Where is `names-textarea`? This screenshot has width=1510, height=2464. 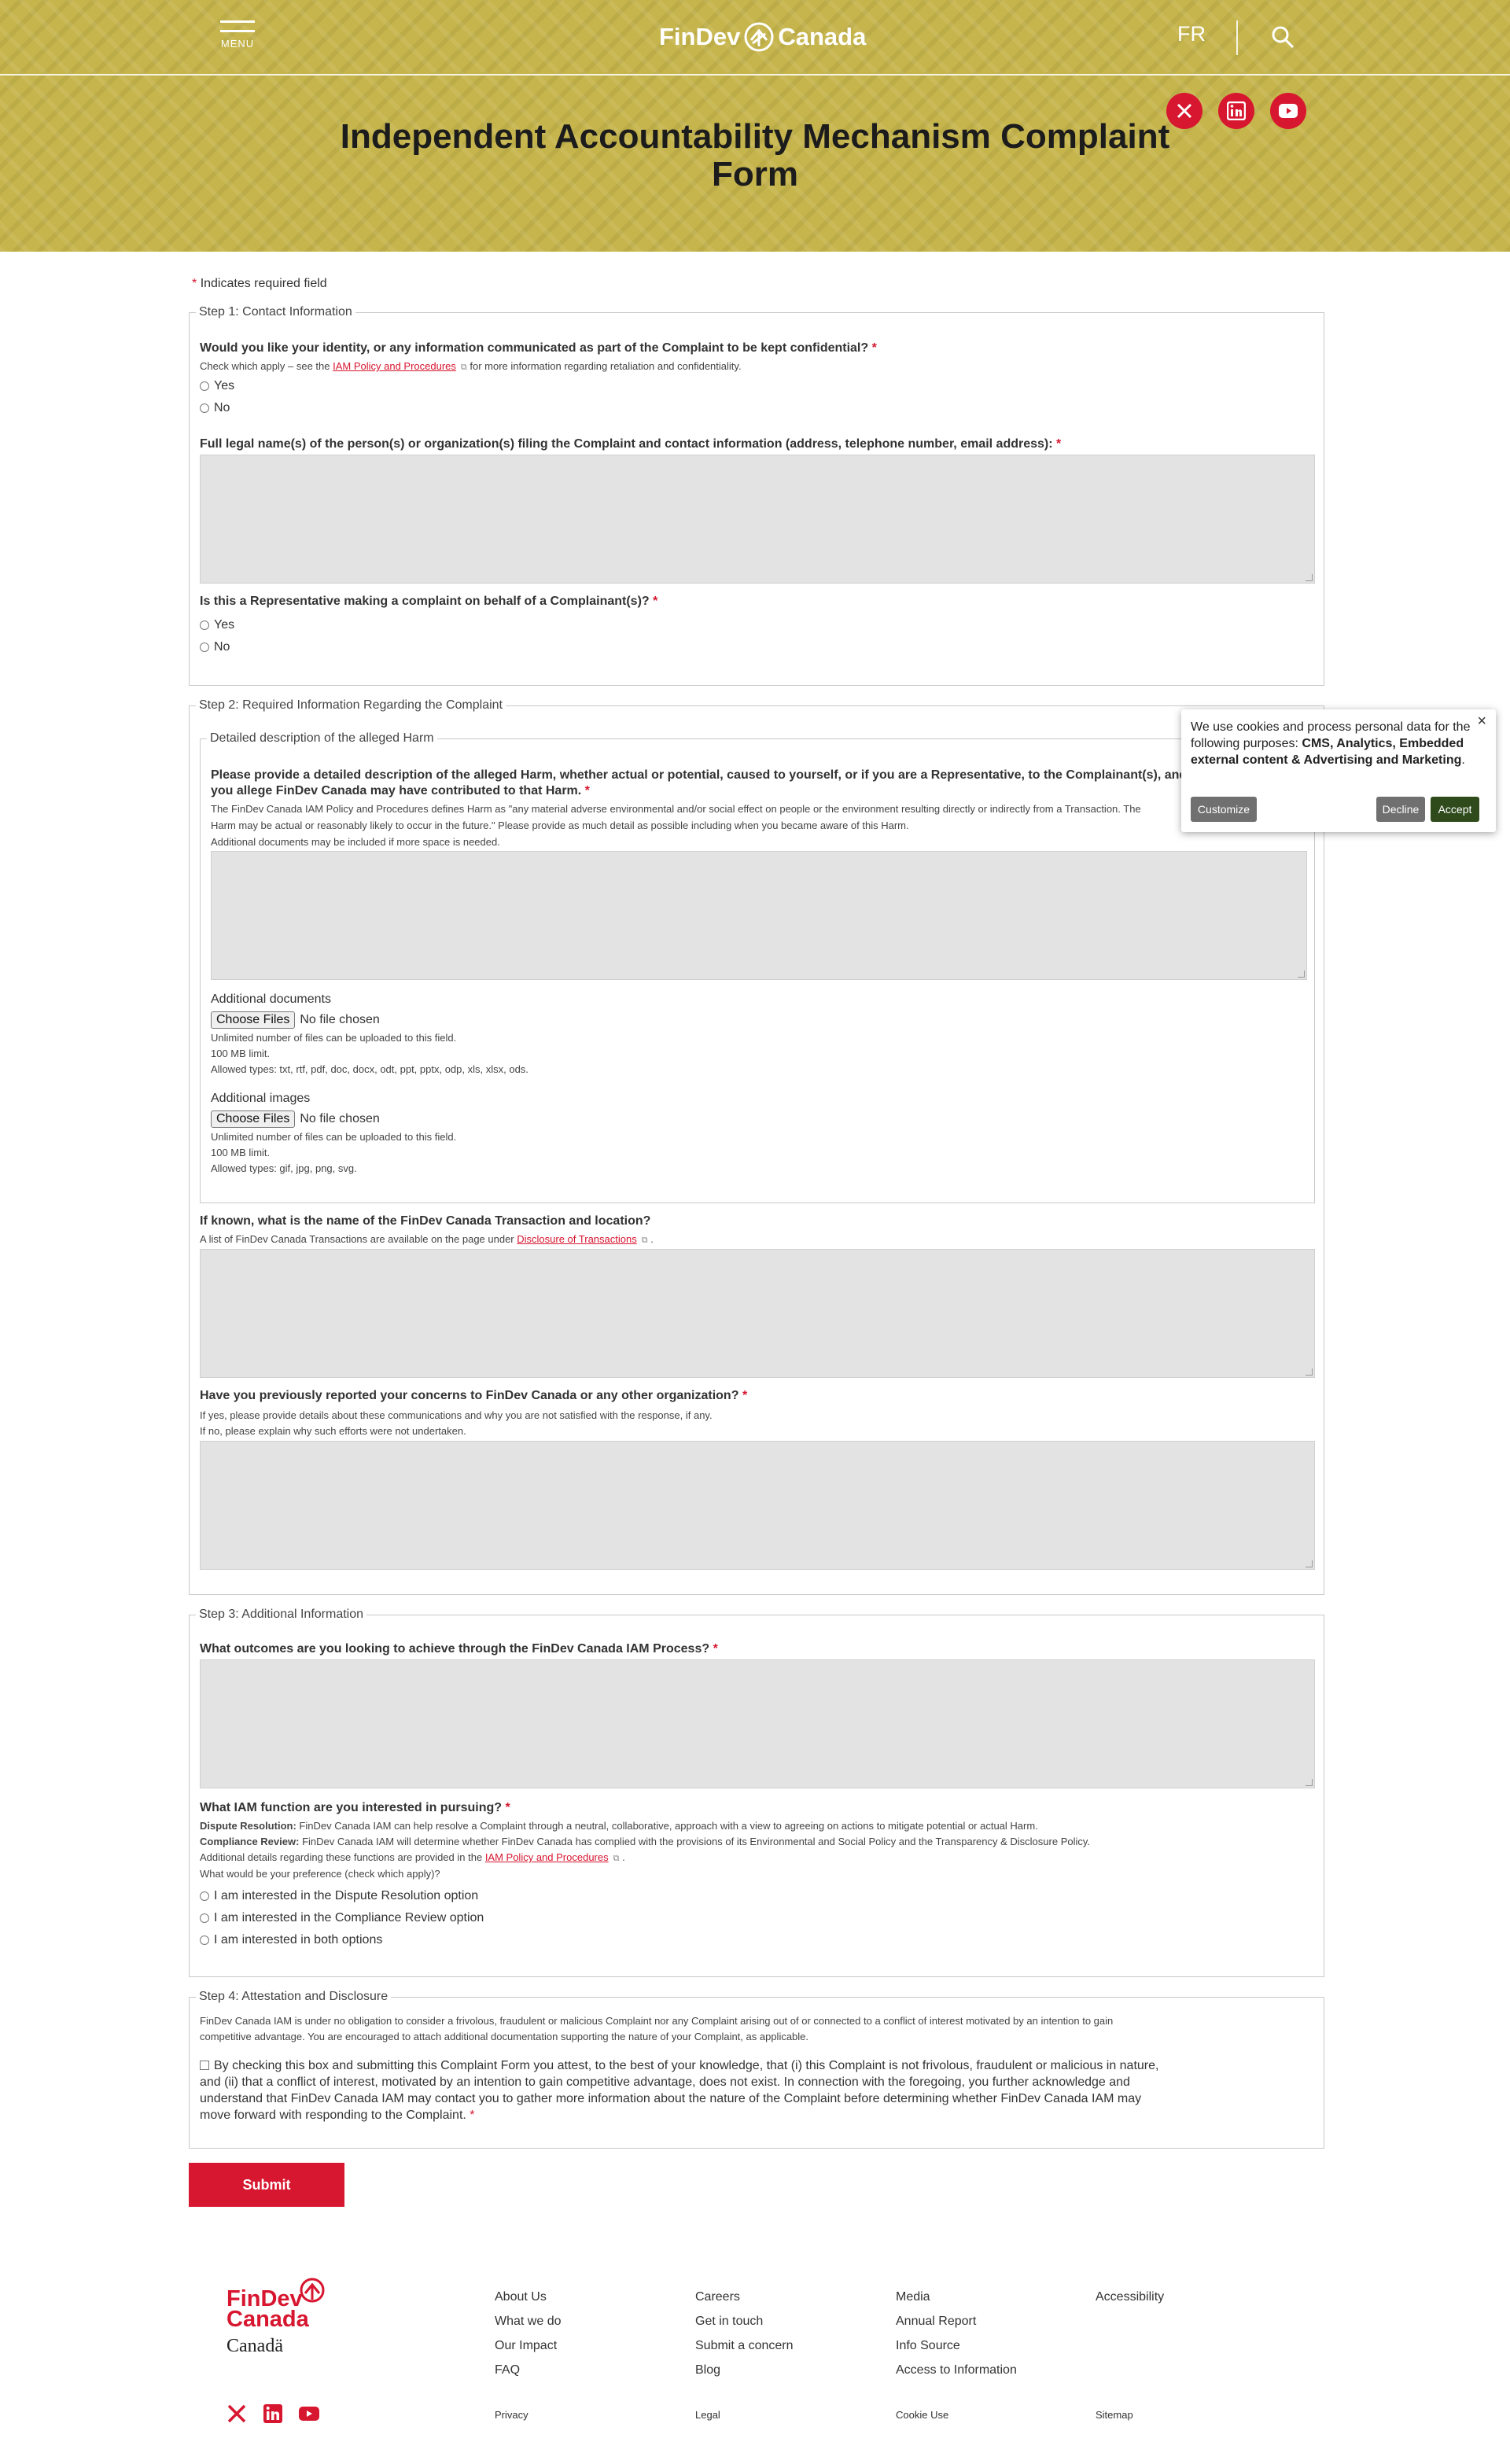
names-textarea is located at coordinates (757, 519).